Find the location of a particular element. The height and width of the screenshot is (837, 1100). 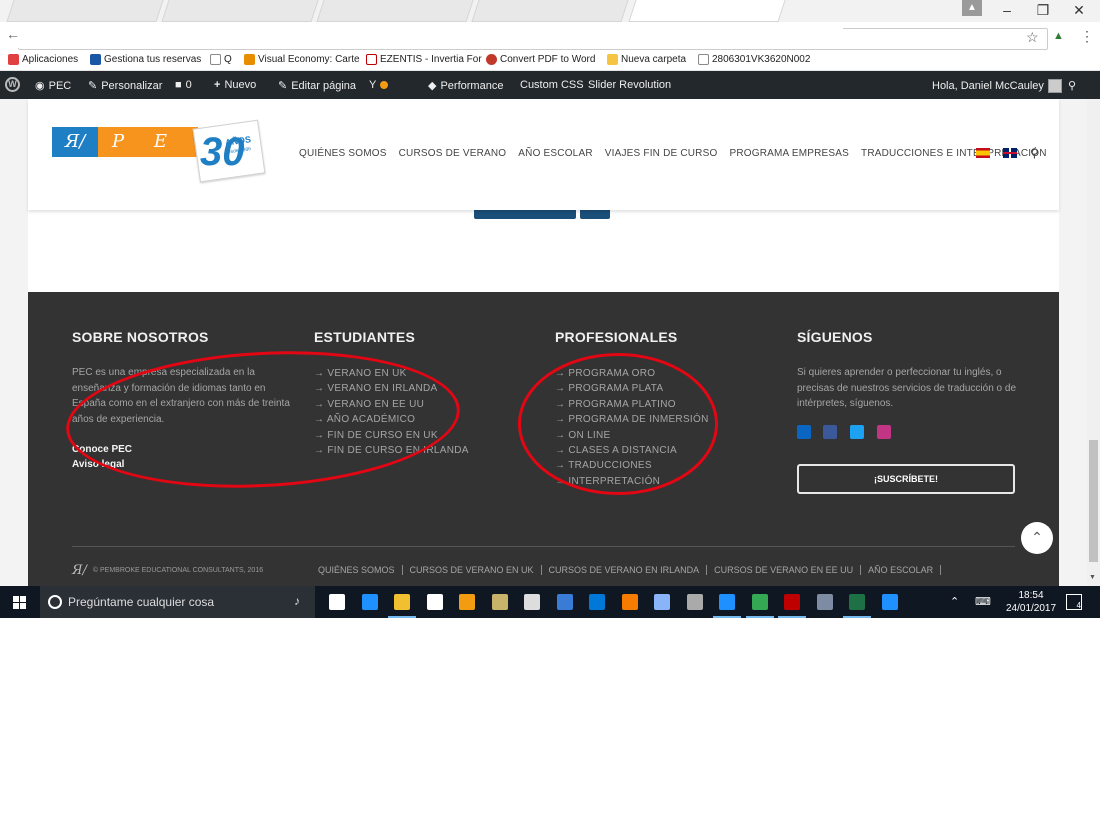

wp-custom-css-link: Custom CSS is located at coordinates (552, 85).